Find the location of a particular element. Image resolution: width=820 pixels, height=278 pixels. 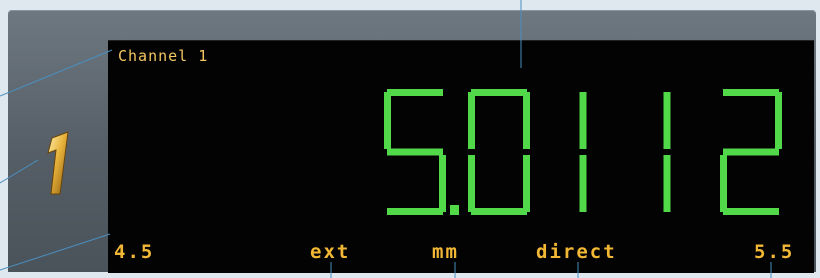

channel-label: Channel 1 is located at coordinates (163, 56).